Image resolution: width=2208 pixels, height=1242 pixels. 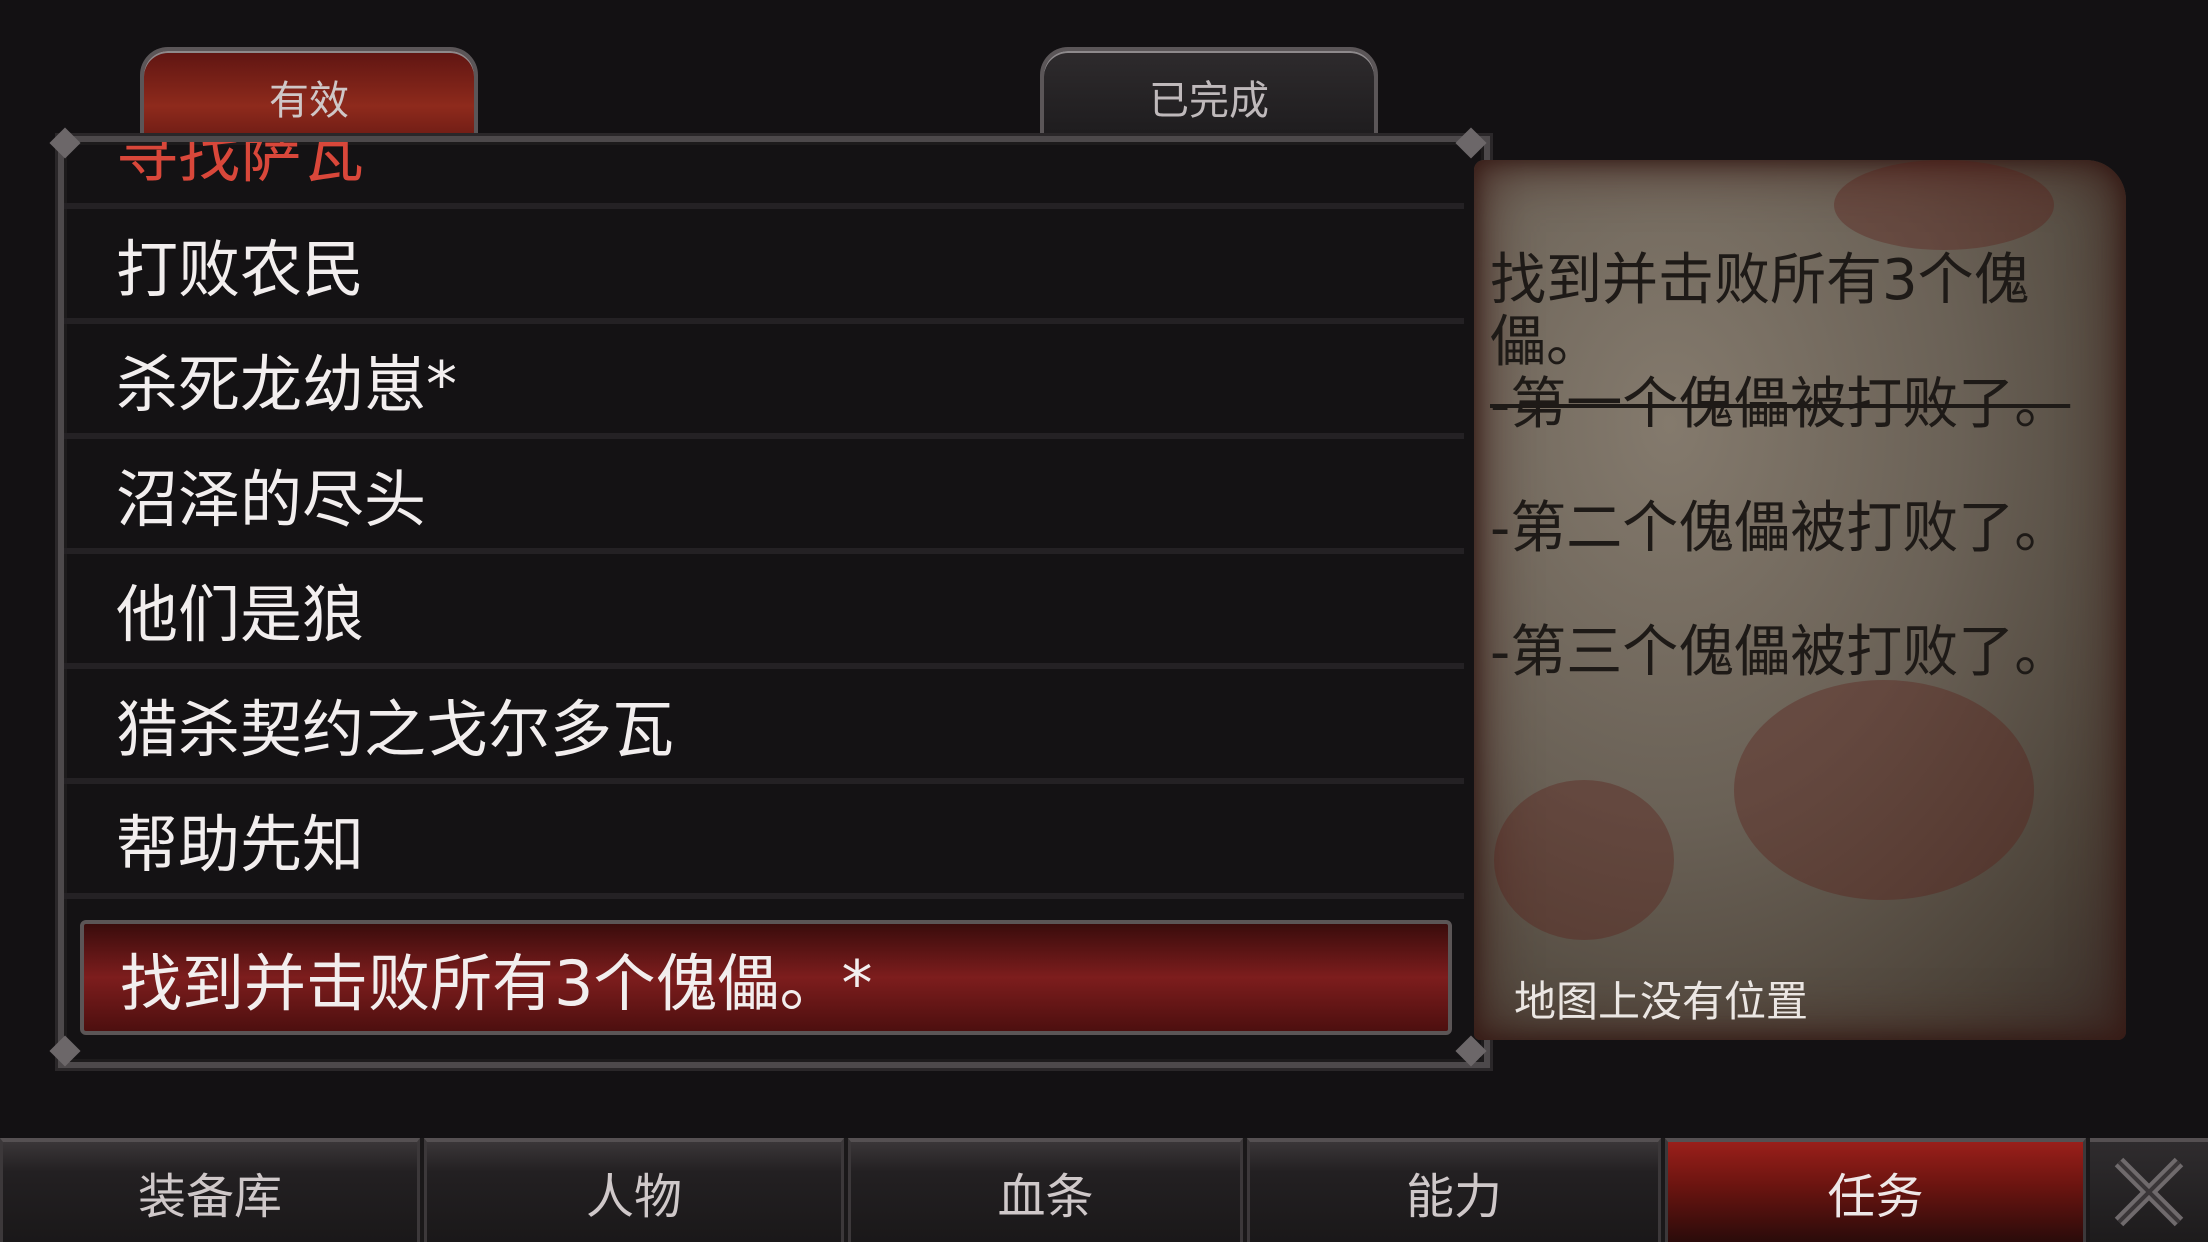 What do you see at coordinates (240, 844) in the screenshot?
I see `quest-list-item-label: 帮助先知` at bounding box center [240, 844].